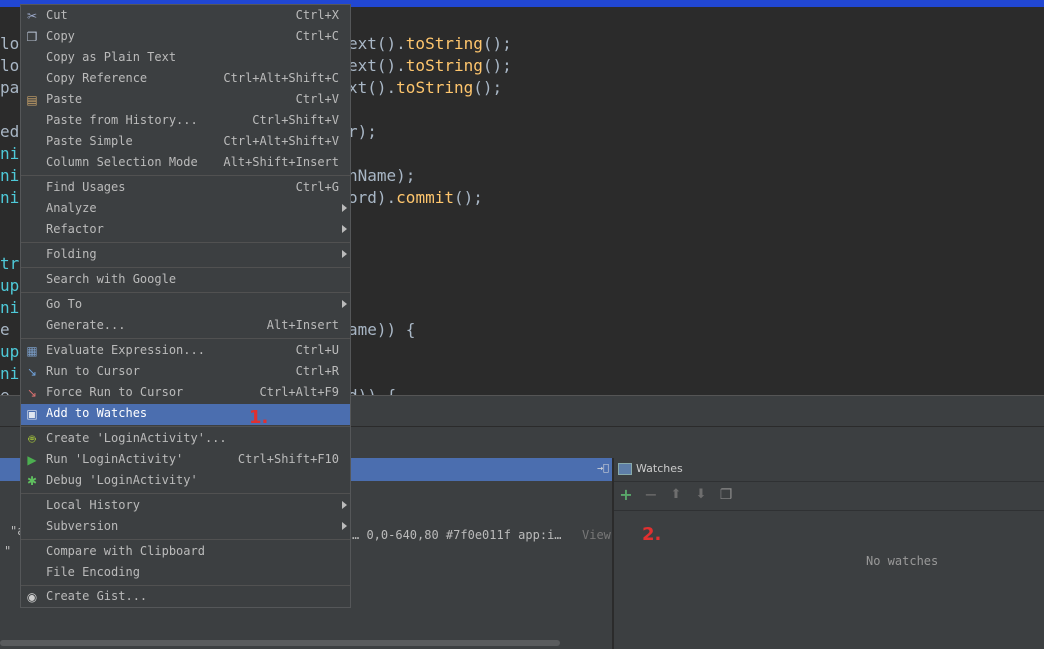  I want to click on menu-item-paste-from-history: Paste from History... Ctrl+Shift+V, so click(185, 121).